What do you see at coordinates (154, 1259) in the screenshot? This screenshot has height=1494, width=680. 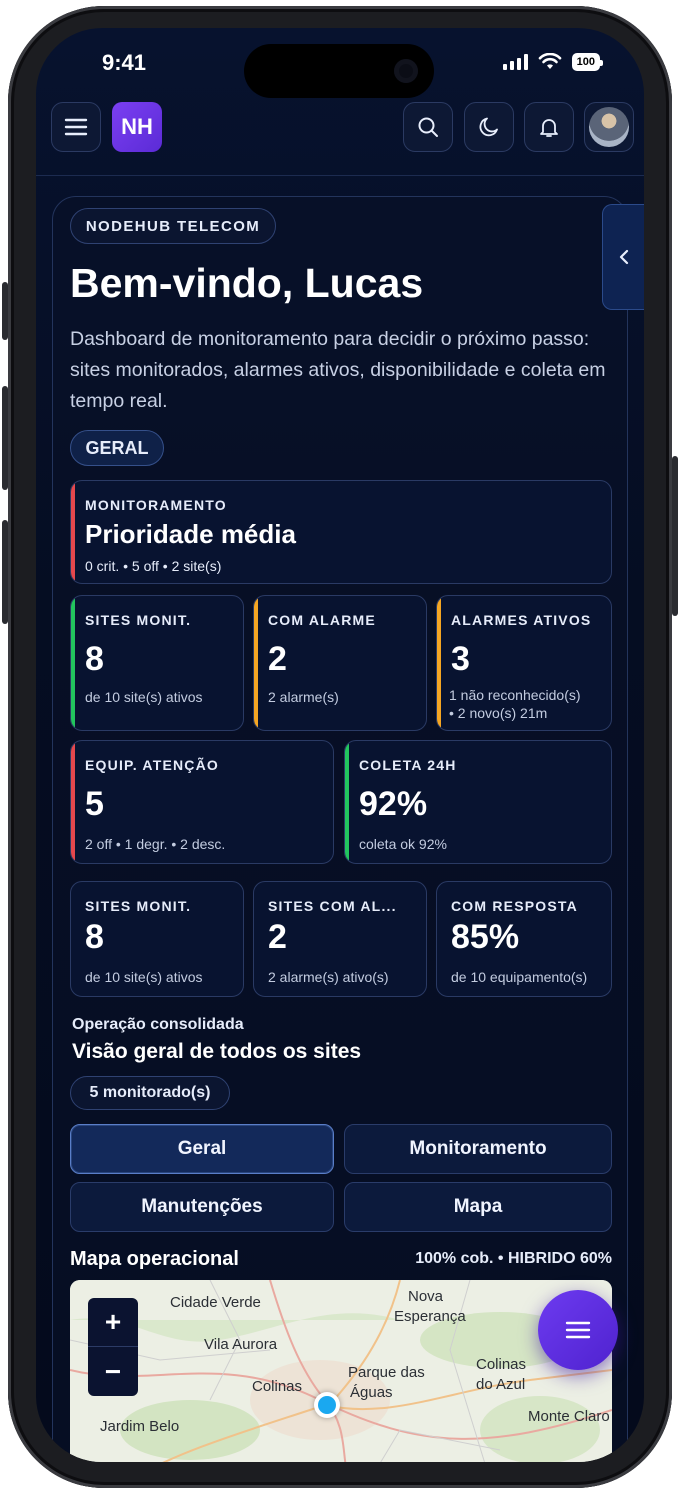 I see `map-title: Mapa operacional` at bounding box center [154, 1259].